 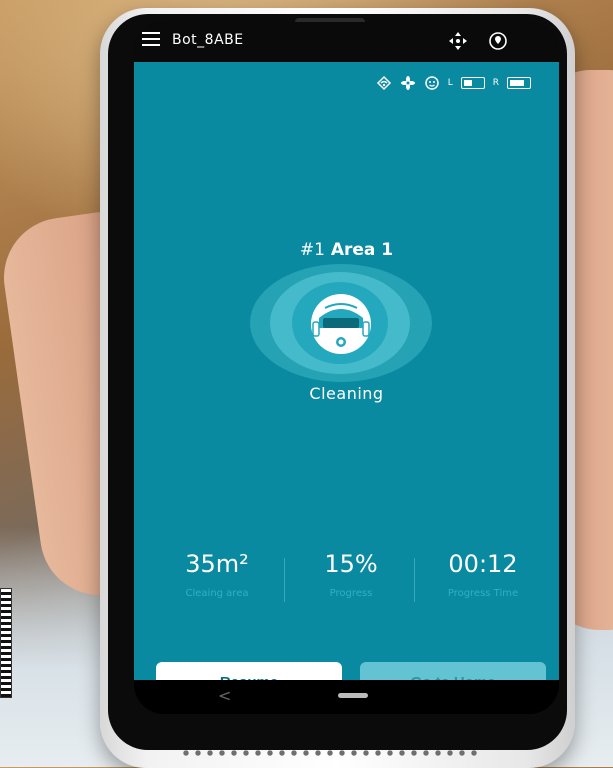 What do you see at coordinates (330, 753) in the screenshot?
I see `speaker-grille` at bounding box center [330, 753].